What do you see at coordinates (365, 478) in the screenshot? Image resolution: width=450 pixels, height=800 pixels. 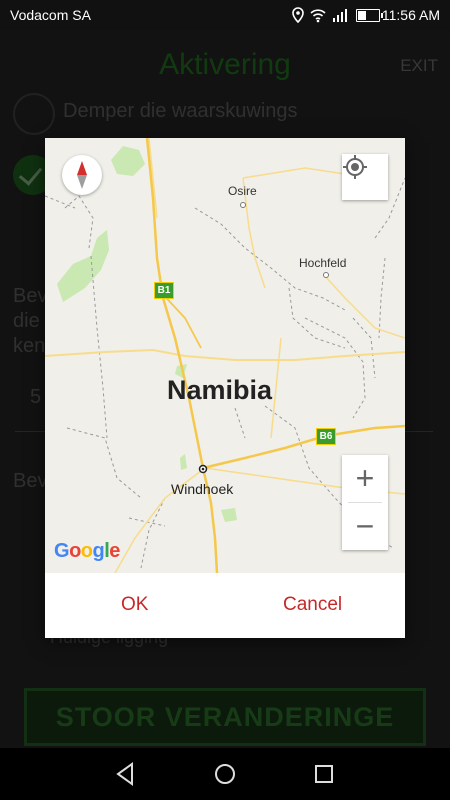 I see `zoom-in-button: +` at bounding box center [365, 478].